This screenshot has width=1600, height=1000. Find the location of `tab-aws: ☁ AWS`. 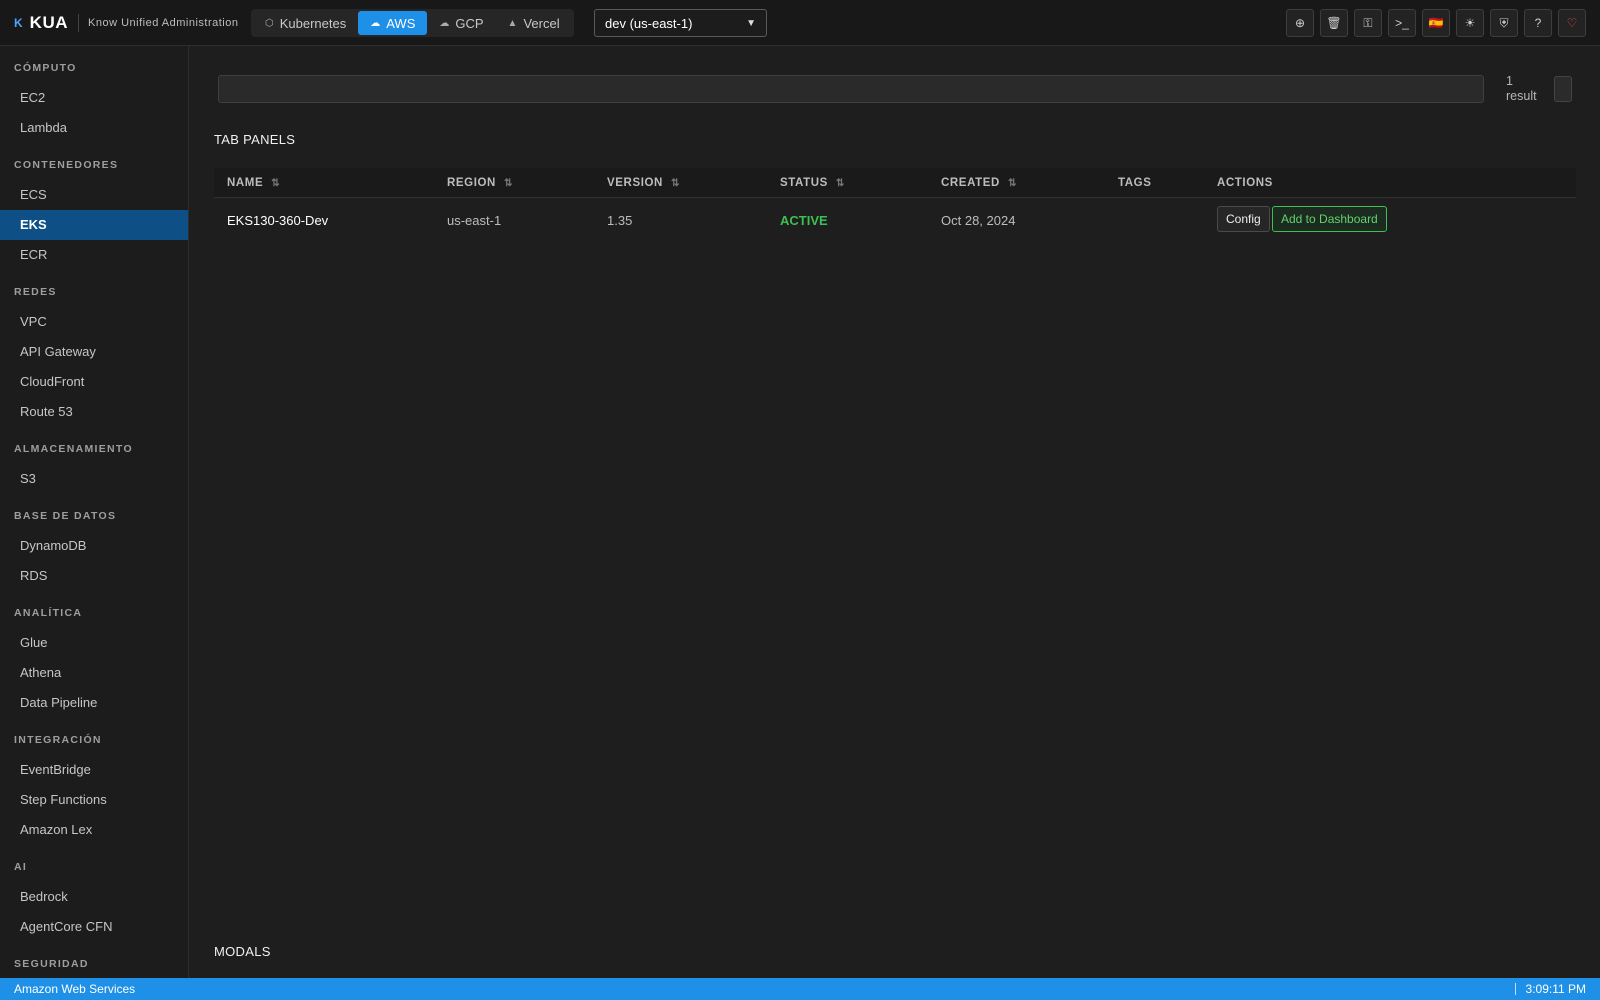

tab-aws: ☁ AWS is located at coordinates (393, 23).